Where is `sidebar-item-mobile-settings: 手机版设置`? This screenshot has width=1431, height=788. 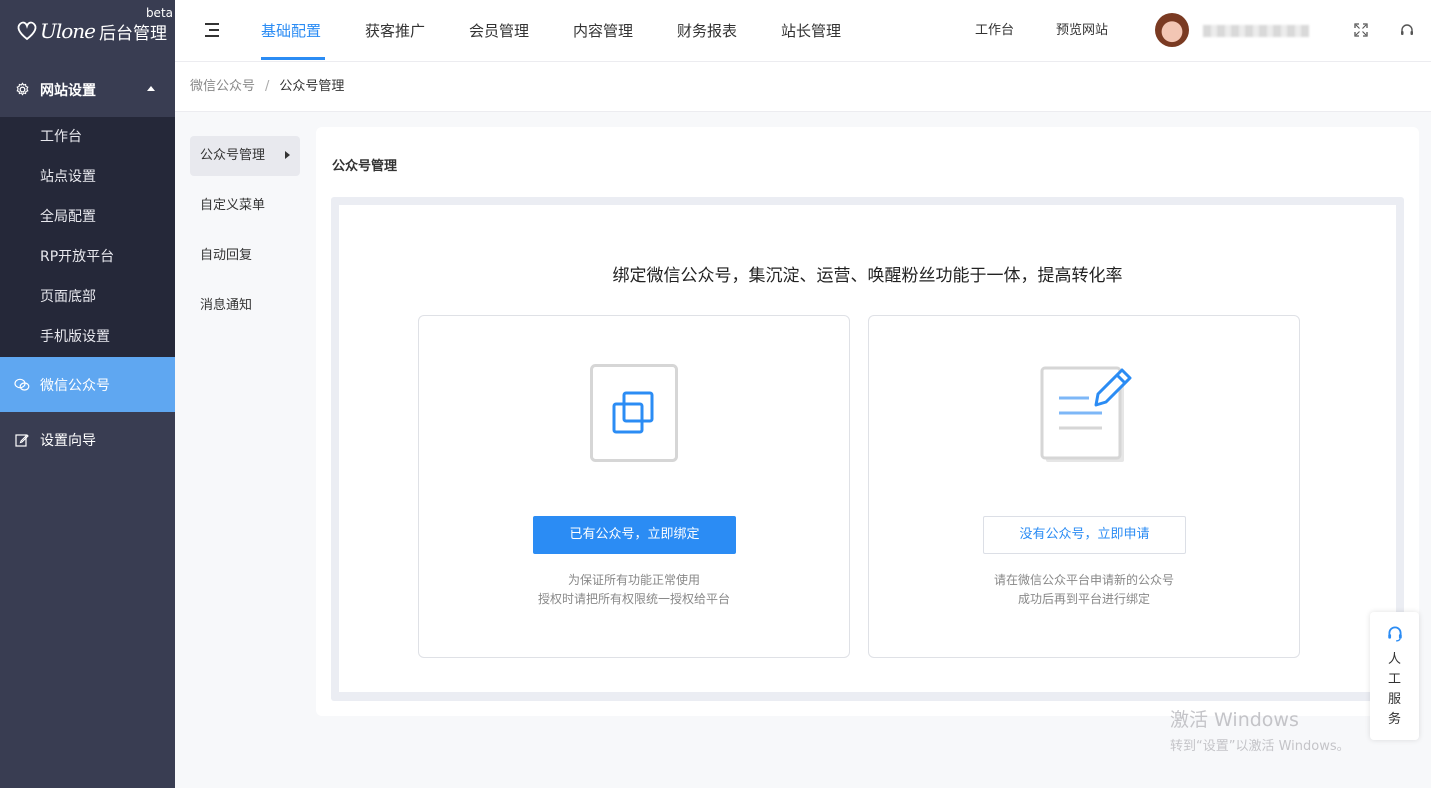 sidebar-item-mobile-settings: 手机版设置 is located at coordinates (87, 337).